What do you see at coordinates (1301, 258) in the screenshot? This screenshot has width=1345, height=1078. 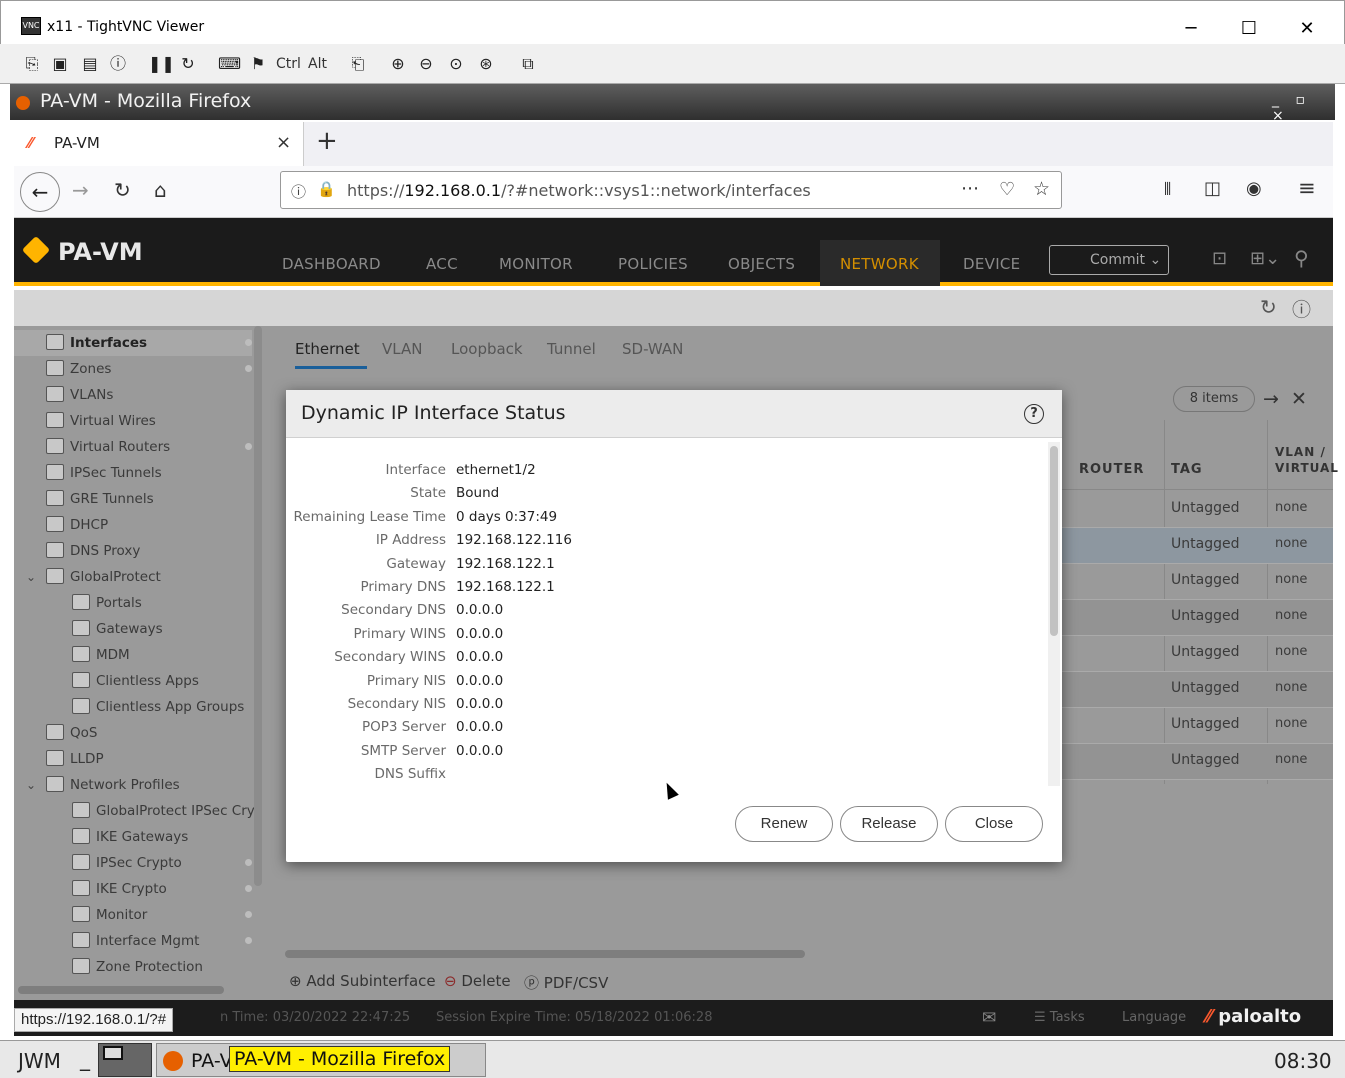 I see `search-icon: ⚲` at bounding box center [1301, 258].